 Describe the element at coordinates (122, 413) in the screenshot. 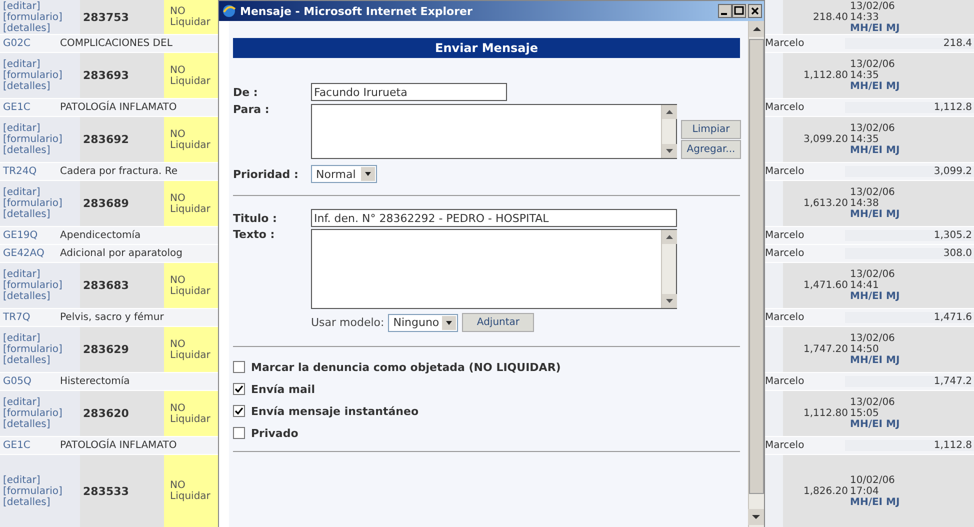

I see `number-cell: 283620` at that location.